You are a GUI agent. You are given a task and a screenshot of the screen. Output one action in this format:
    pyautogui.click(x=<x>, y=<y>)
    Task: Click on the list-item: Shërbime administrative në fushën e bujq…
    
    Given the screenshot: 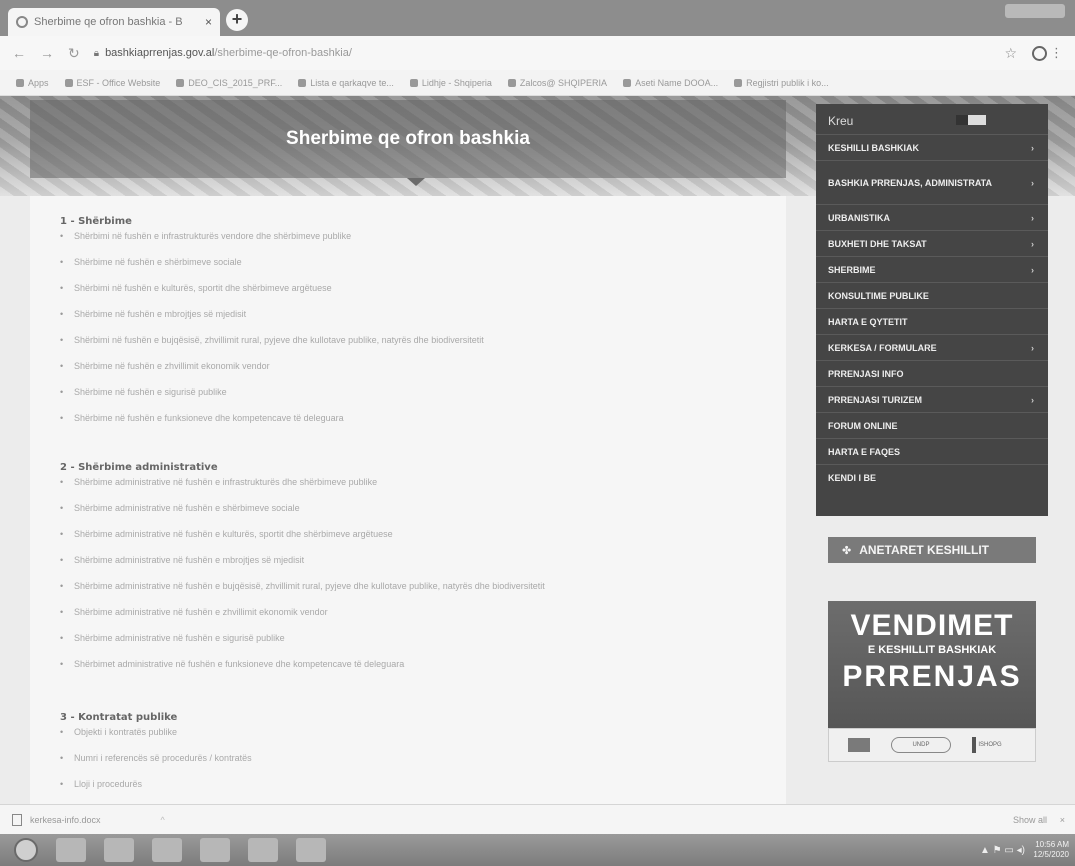 What is the action you would take?
    pyautogui.click(x=302, y=592)
    